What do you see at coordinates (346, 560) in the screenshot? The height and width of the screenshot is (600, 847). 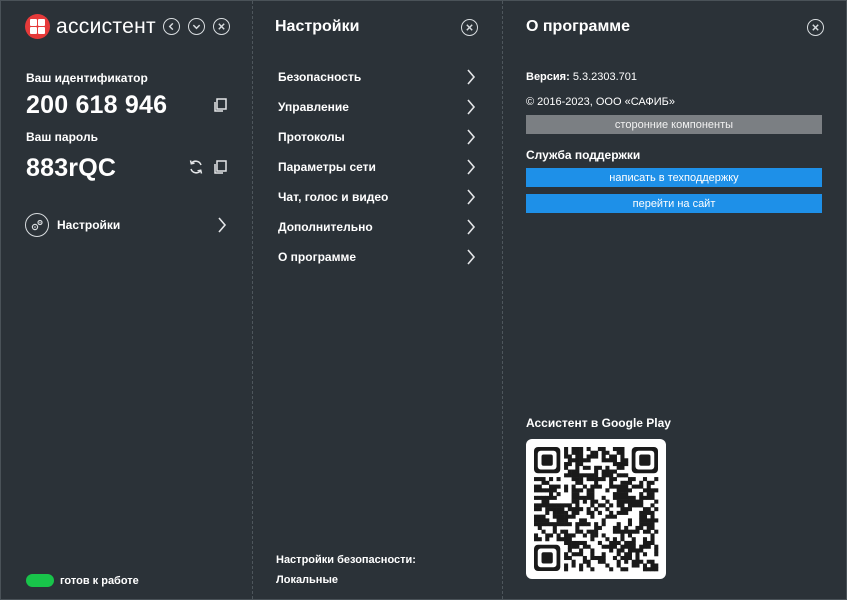 I see `security-caption: Настройки безопасности:` at bounding box center [346, 560].